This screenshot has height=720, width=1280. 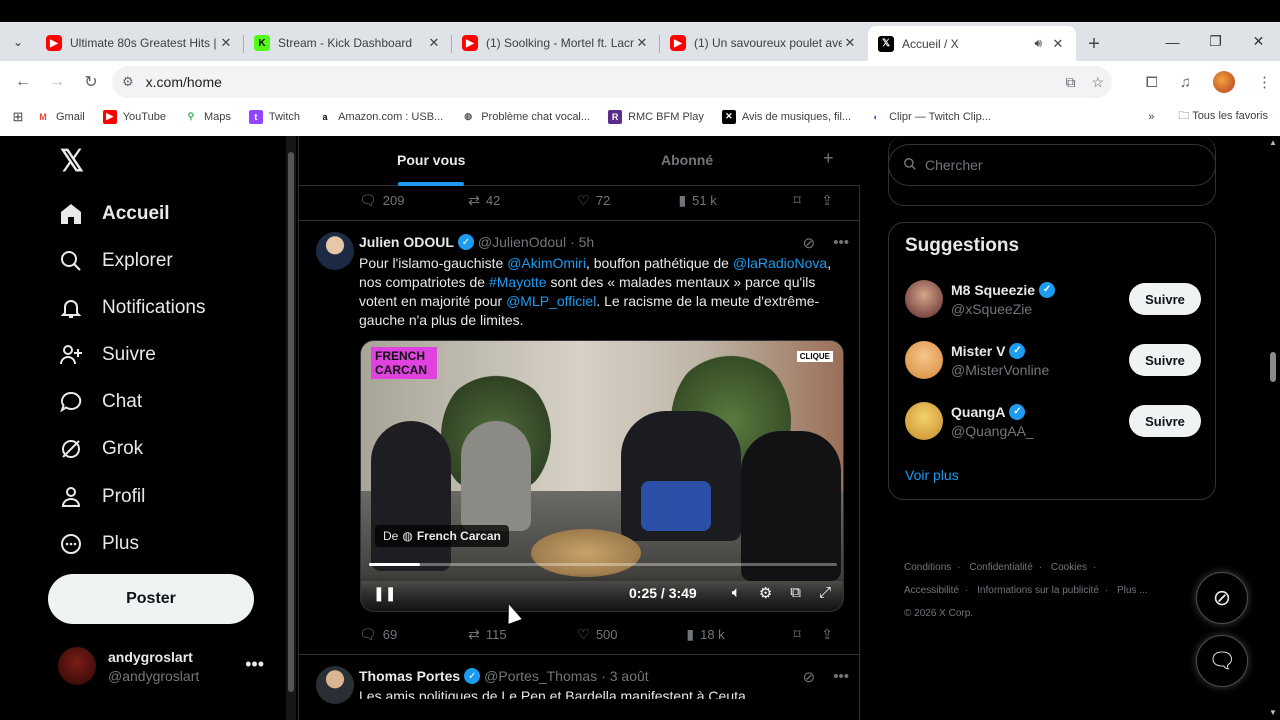 I want to click on browser-tab: ▶ Ultimate 80s Greatest Hits | N ✕, so click(x=140, y=43).